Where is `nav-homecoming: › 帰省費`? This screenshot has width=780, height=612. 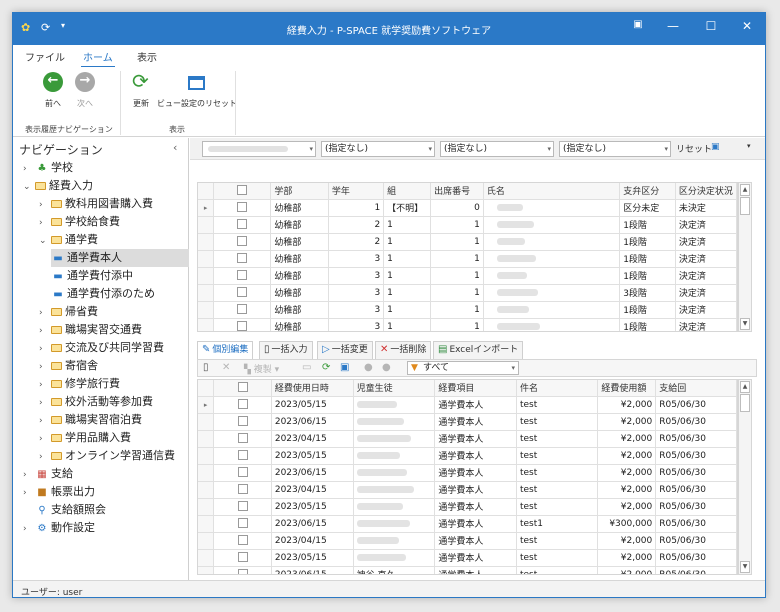
nav-homecoming: › 帰省費 is located at coordinates (68, 312).